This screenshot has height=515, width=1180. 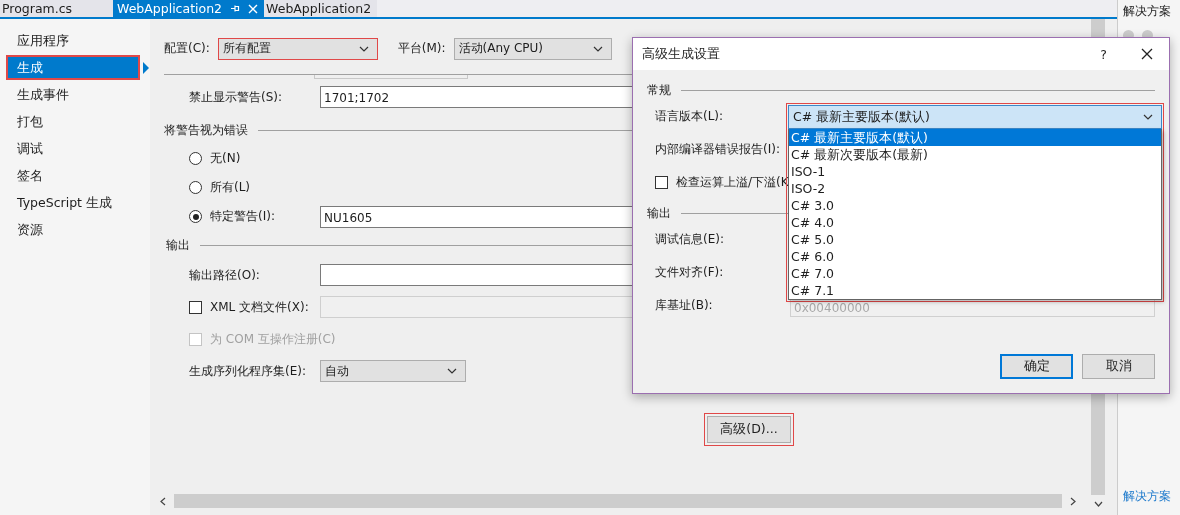 What do you see at coordinates (273, 339) in the screenshot?
I see `checkbox-label: 为 COM 互操作注册(C)` at bounding box center [273, 339].